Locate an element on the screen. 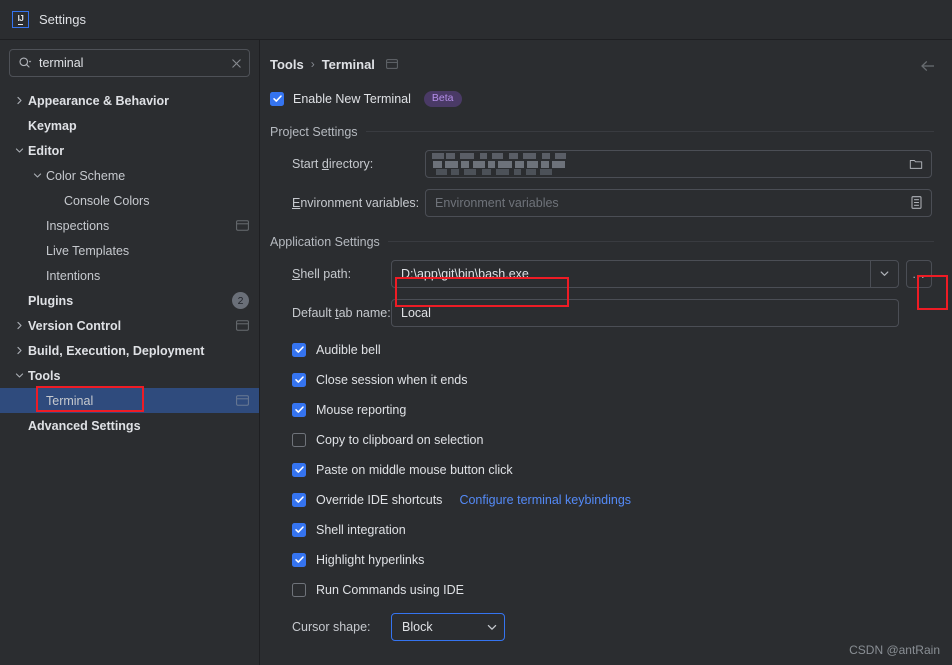 This screenshot has width=952, height=665. shell-path-dropdown-button is located at coordinates (884, 274).